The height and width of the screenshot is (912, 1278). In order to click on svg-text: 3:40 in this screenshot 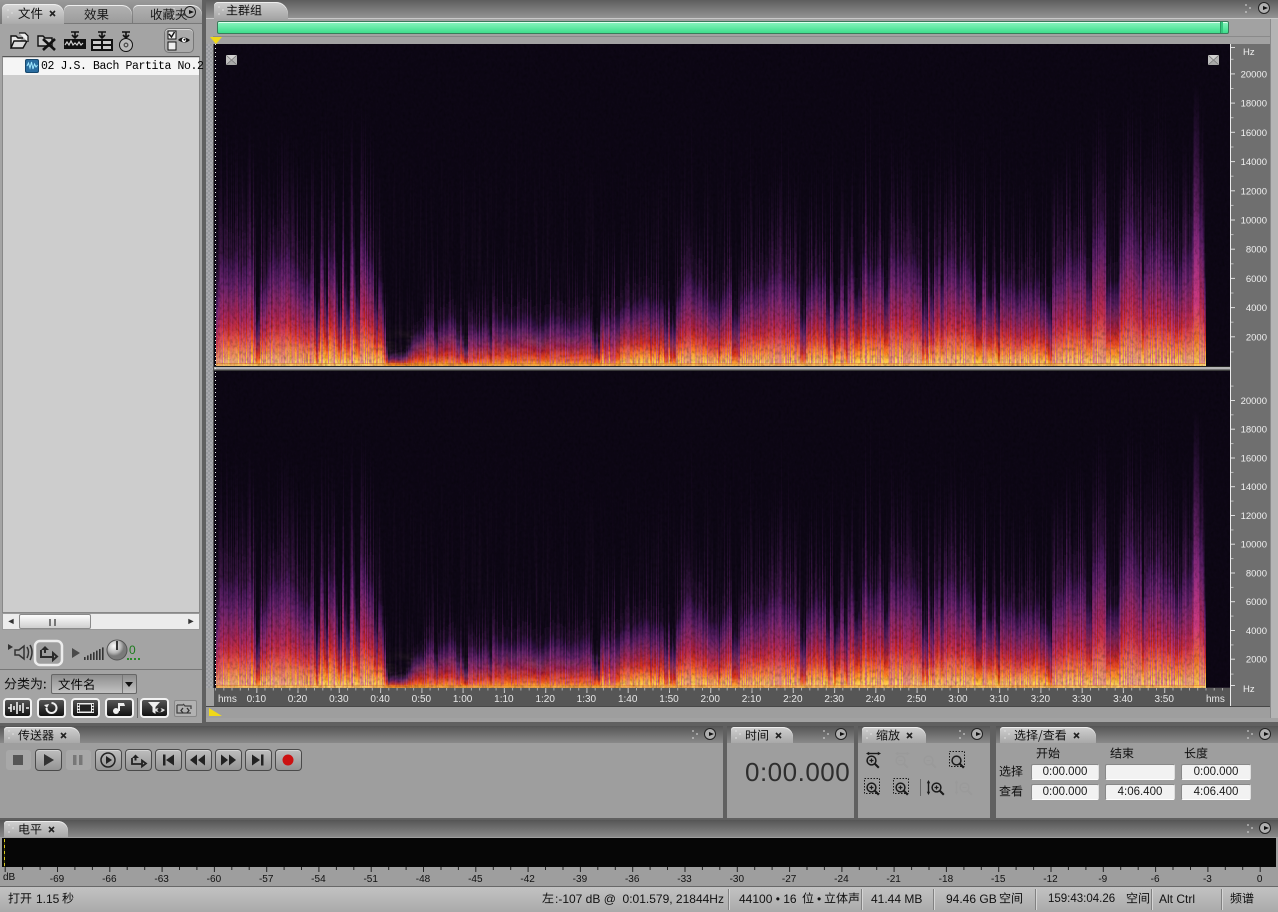, I will do `click(1123, 699)`.